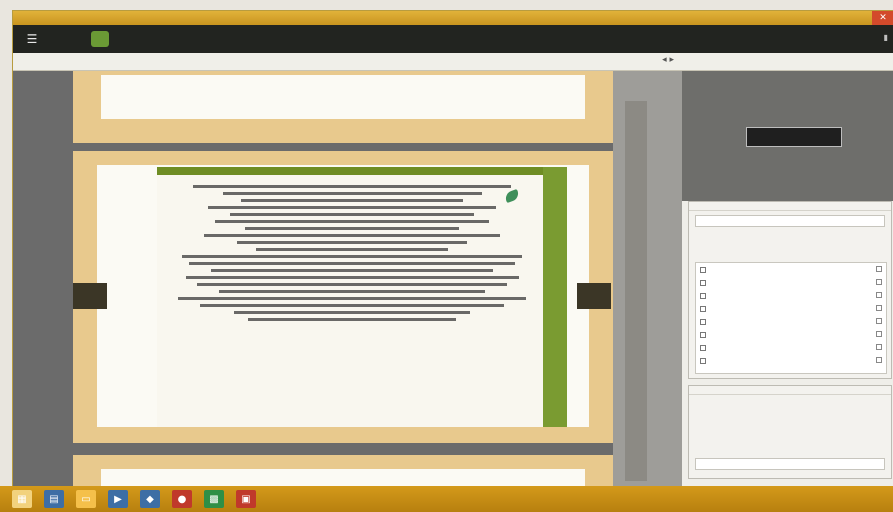 This screenshot has height=512, width=893. Describe the element at coordinates (22, 499) in the screenshot. I see `start-icon: ▦` at that location.